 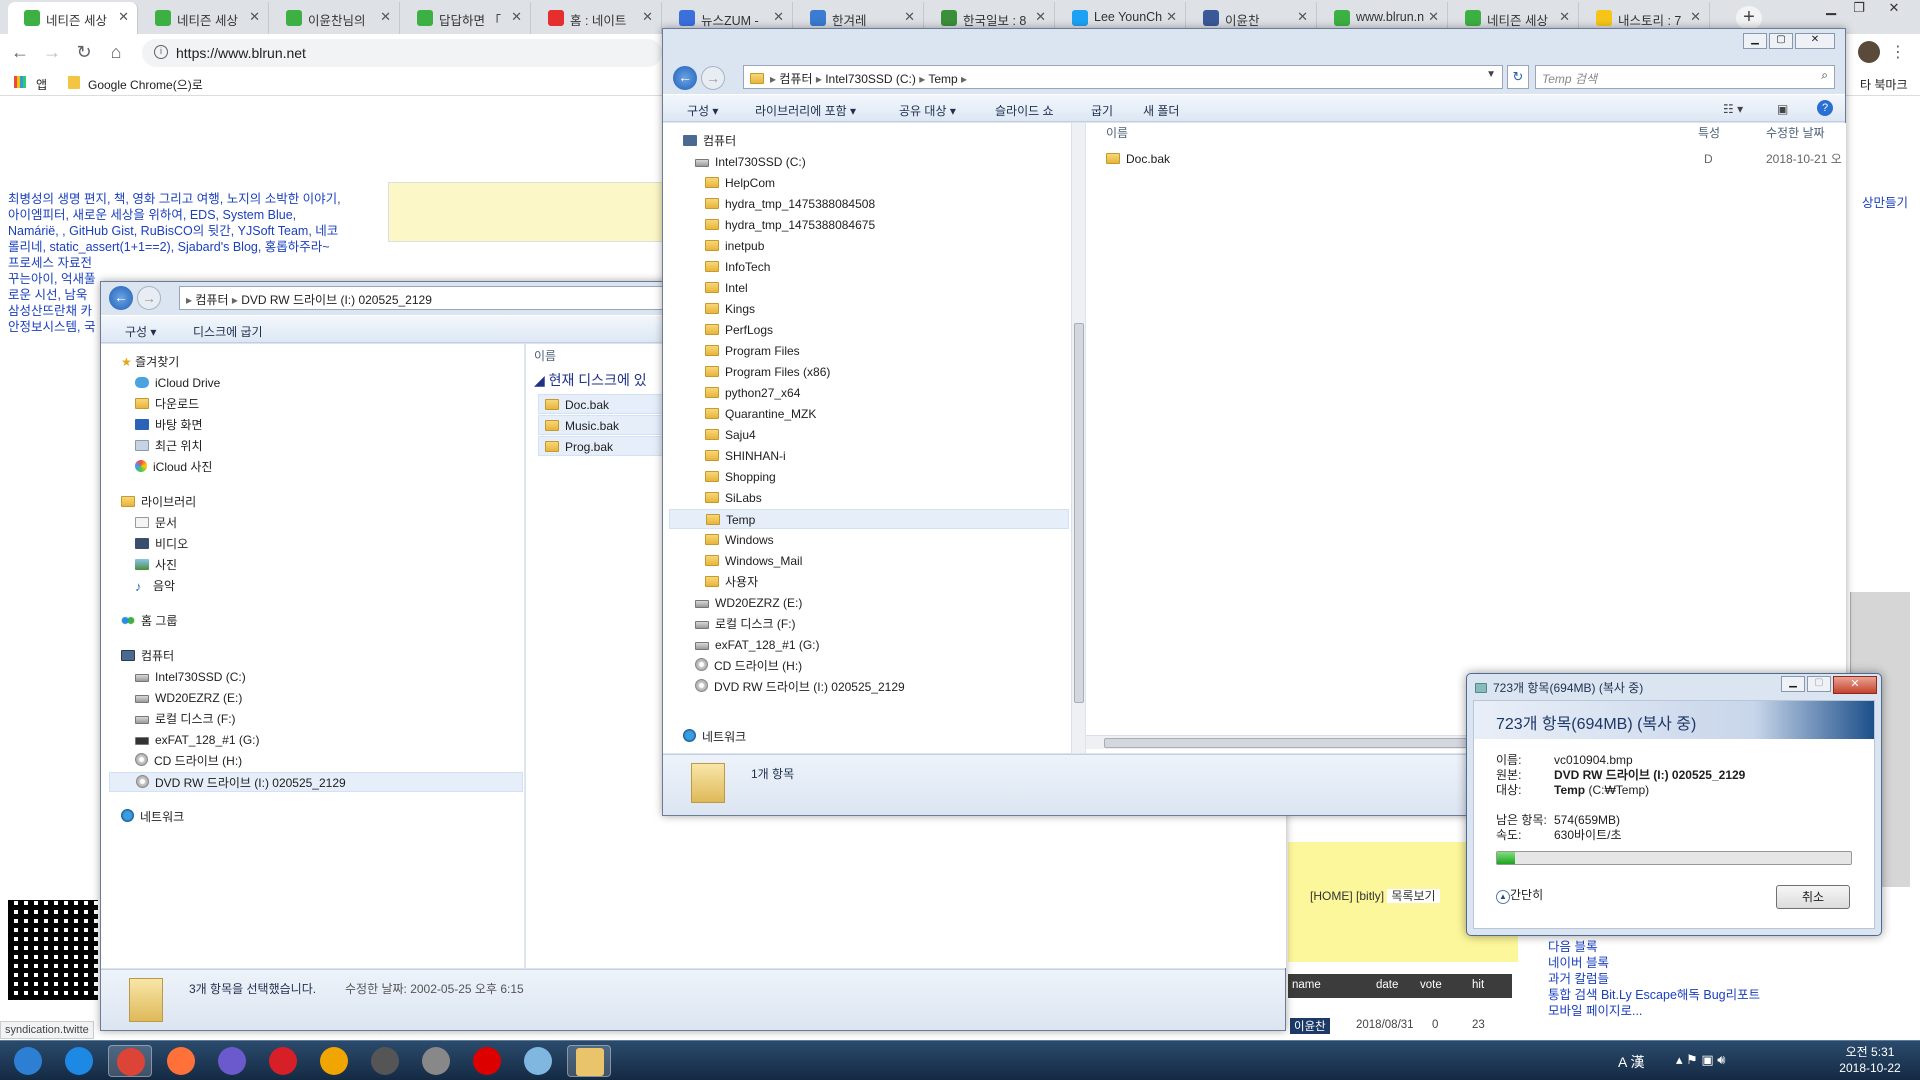 I want to click on ime-indicator: A 漢, so click(x=1631, y=1062).